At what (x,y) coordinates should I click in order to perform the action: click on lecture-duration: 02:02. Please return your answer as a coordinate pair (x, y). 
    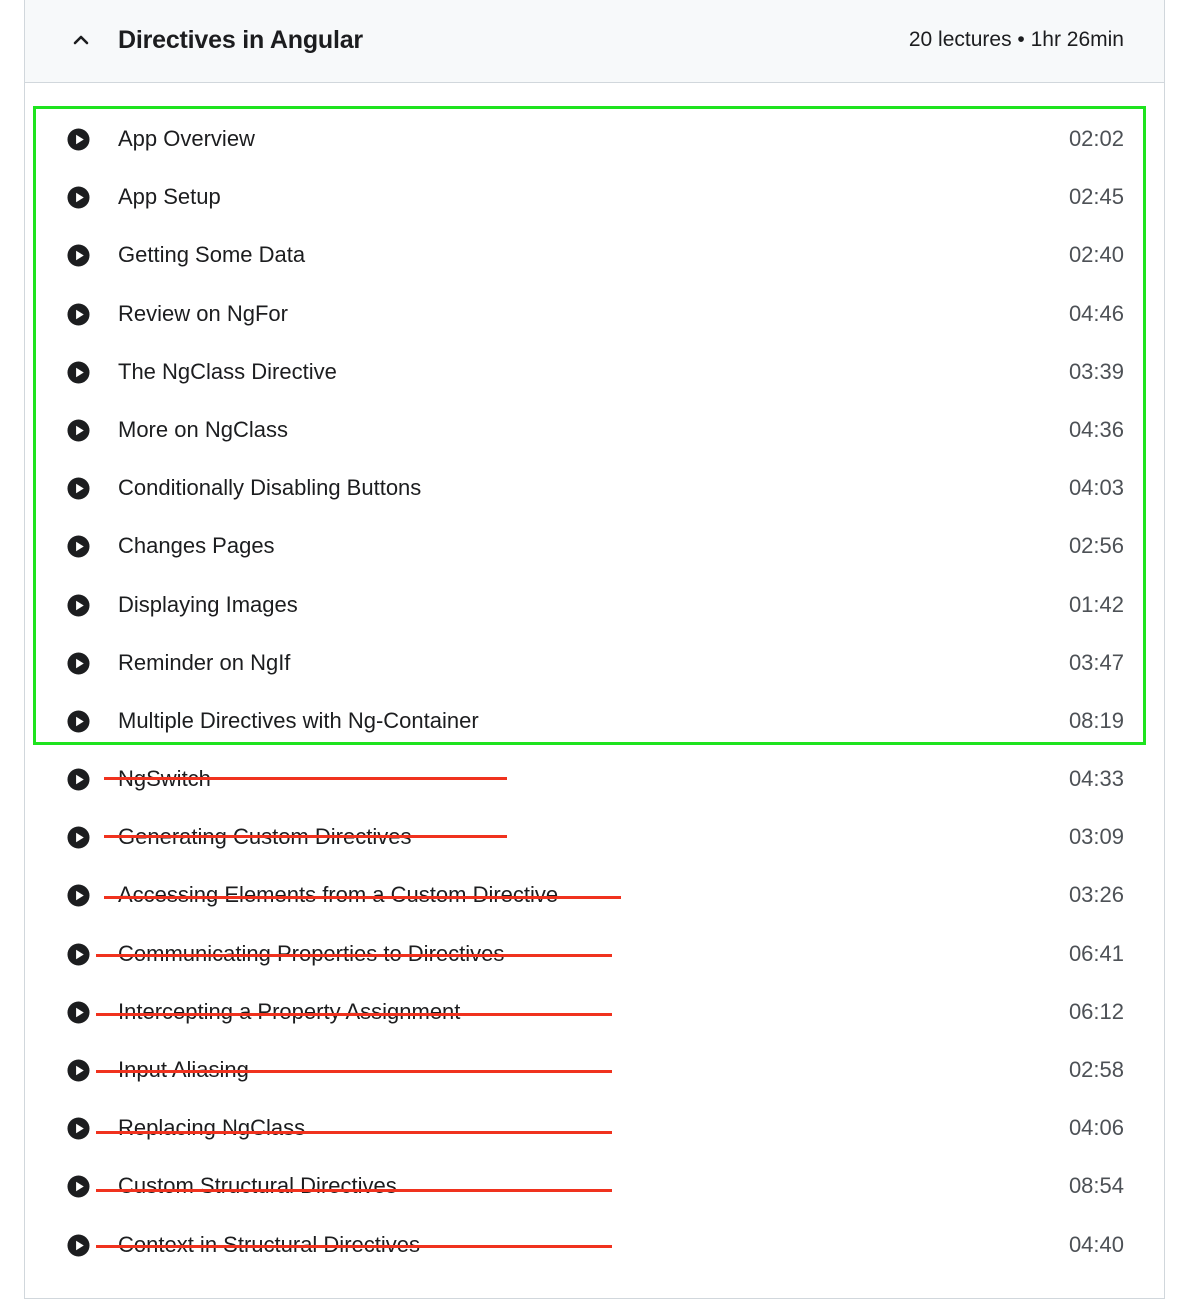
    Looking at the image, I should click on (1096, 138).